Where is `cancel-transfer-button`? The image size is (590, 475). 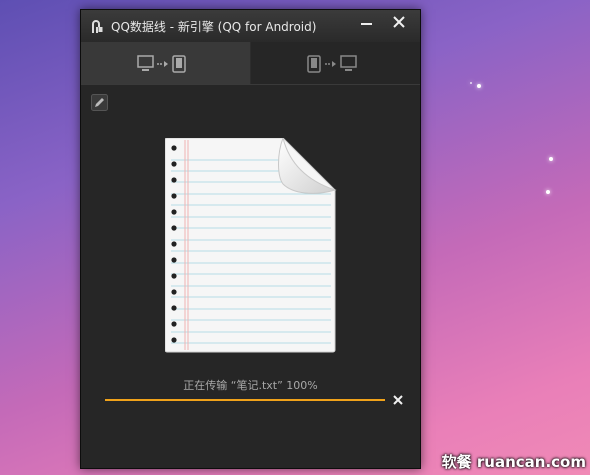 cancel-transfer-button is located at coordinates (398, 399).